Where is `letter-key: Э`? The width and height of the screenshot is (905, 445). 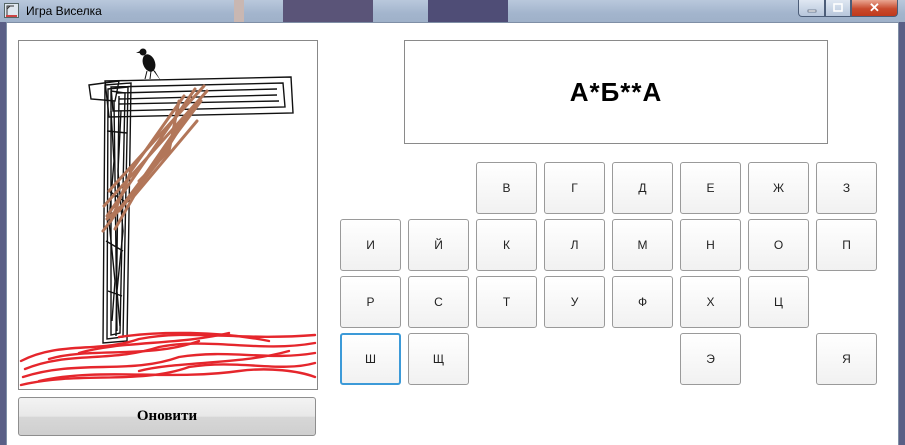
letter-key: Э is located at coordinates (710, 359).